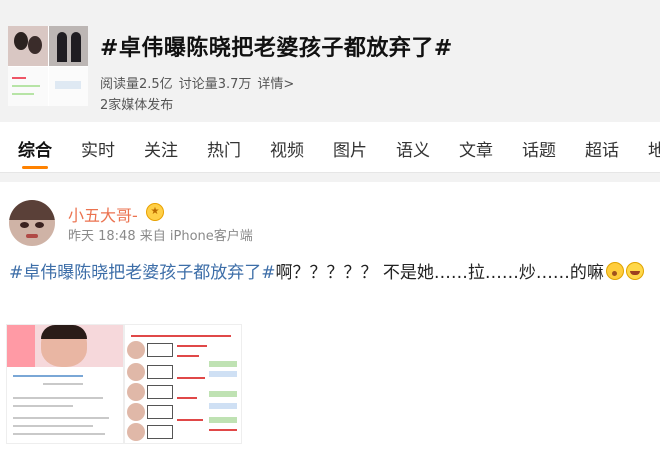 This screenshot has width=660, height=466. I want to click on tab-all: 综合, so click(35, 148).